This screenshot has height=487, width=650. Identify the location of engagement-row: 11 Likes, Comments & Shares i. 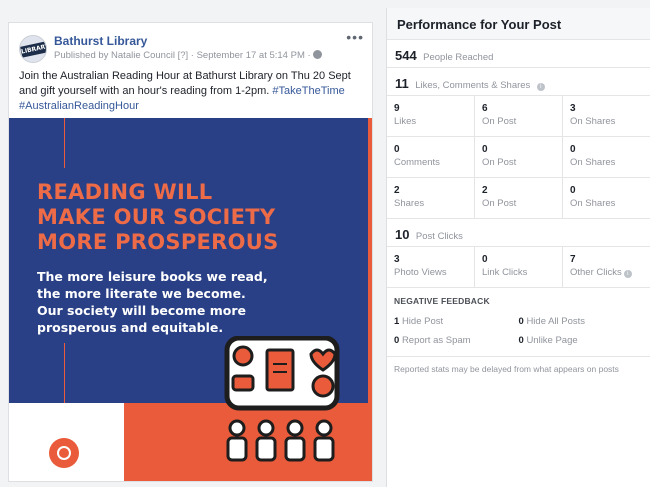
(518, 82).